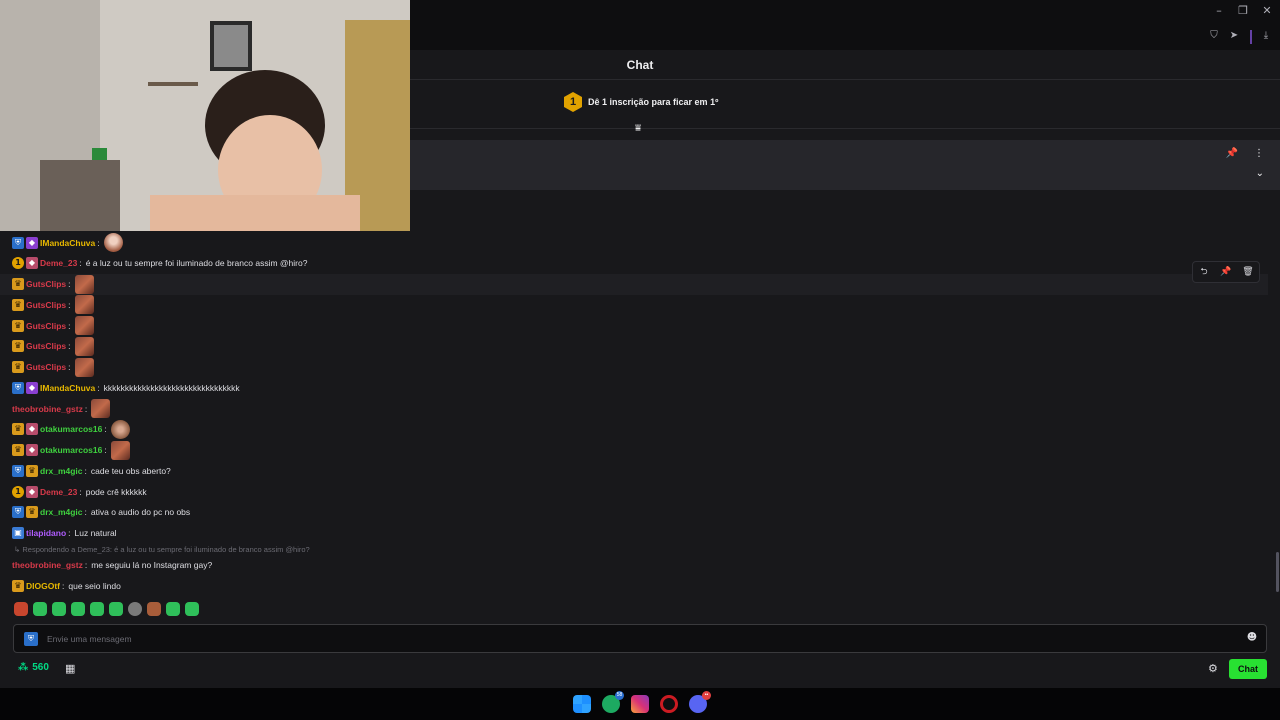 This screenshot has width=1280, height=720. I want to click on close-icon: ✕, so click(1267, 11).